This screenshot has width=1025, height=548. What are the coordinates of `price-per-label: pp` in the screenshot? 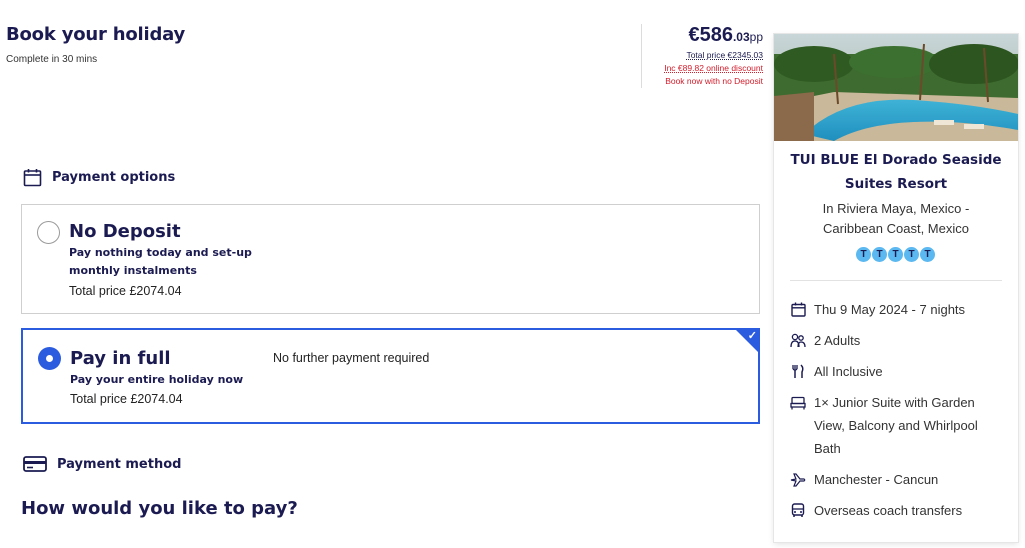 It's located at (756, 37).